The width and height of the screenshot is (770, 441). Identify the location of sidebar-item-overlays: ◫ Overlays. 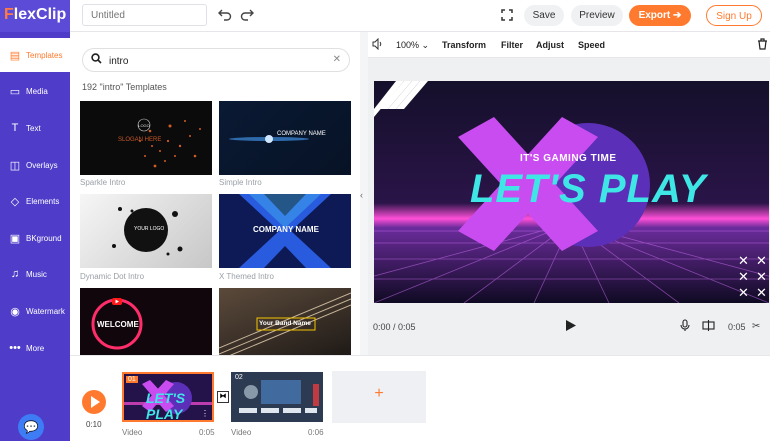
(35, 165).